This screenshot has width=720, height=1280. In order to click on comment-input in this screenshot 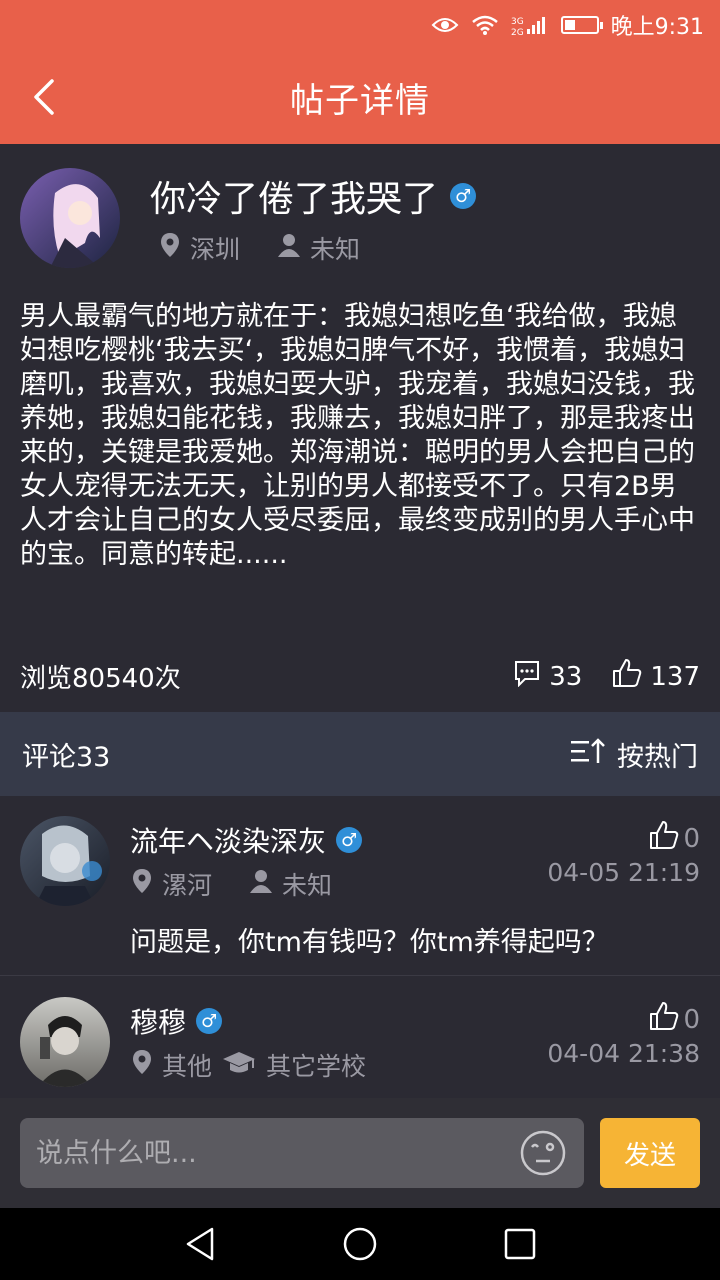, I will do `click(302, 1153)`.